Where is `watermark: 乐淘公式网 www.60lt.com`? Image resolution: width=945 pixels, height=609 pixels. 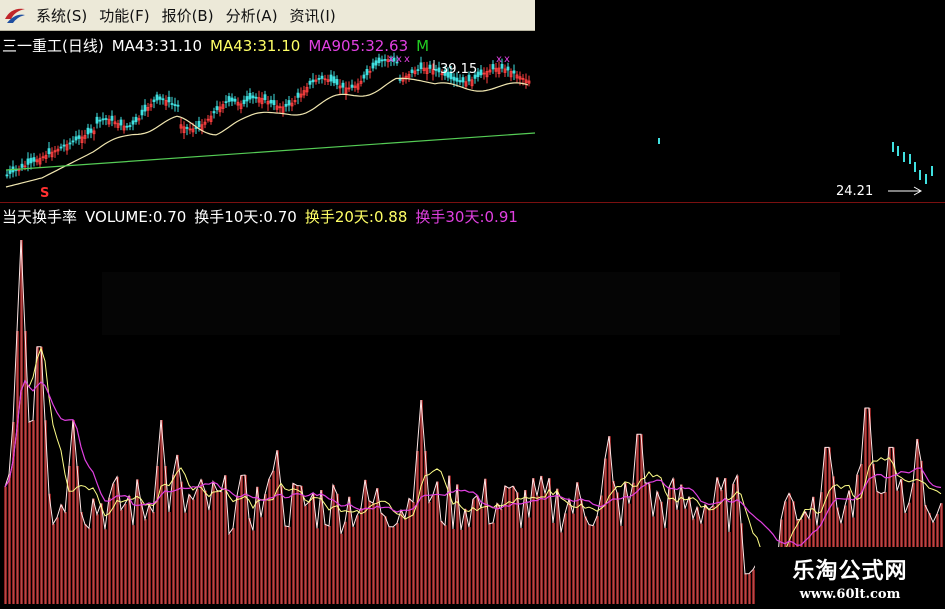 watermark: 乐淘公式网 www.60lt.com is located at coordinates (850, 578).